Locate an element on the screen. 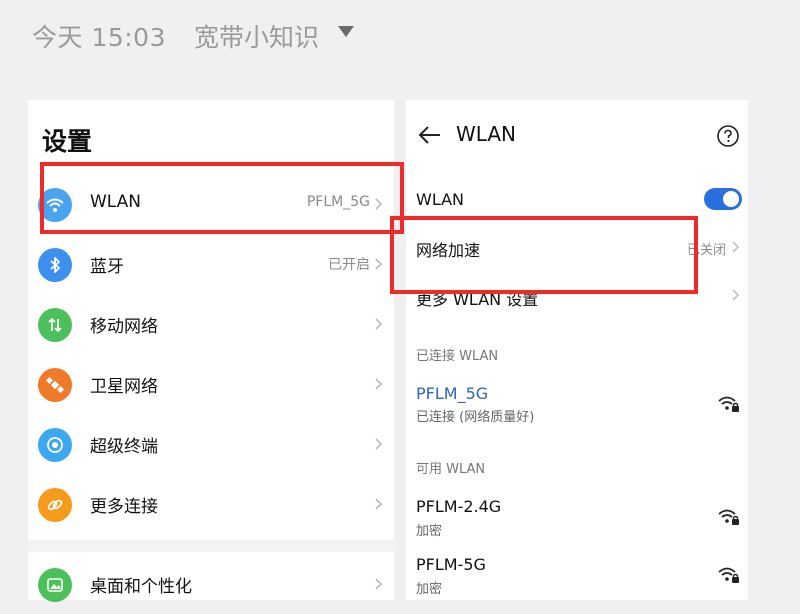 Image resolution: width=800 pixels, height=614 pixels. top-header: 今天 15:03 宽带小知识 is located at coordinates (400, 36).